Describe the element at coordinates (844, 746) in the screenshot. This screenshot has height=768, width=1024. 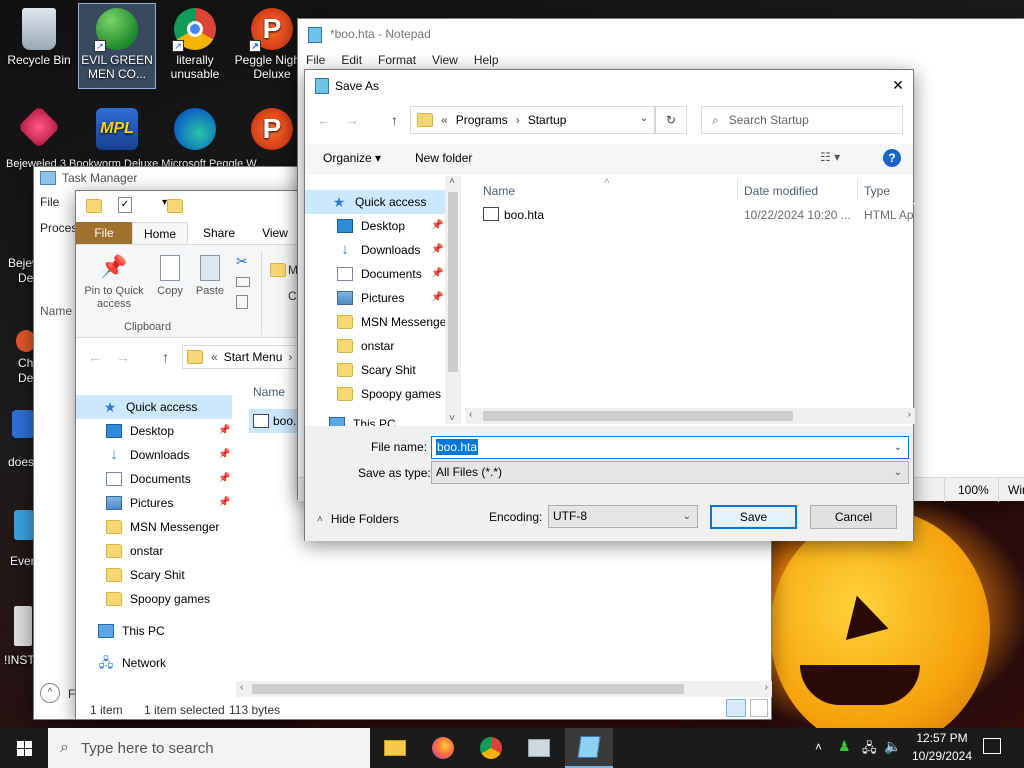
I see `msn-tray-icon: ♟` at that location.